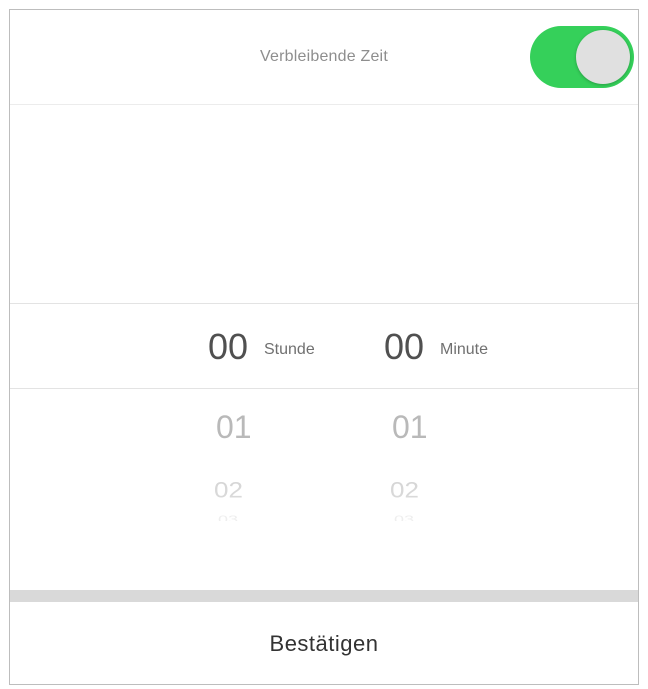 The height and width of the screenshot is (689, 648). Describe the element at coordinates (404, 518) in the screenshot. I see `minutes-option: 03` at that location.